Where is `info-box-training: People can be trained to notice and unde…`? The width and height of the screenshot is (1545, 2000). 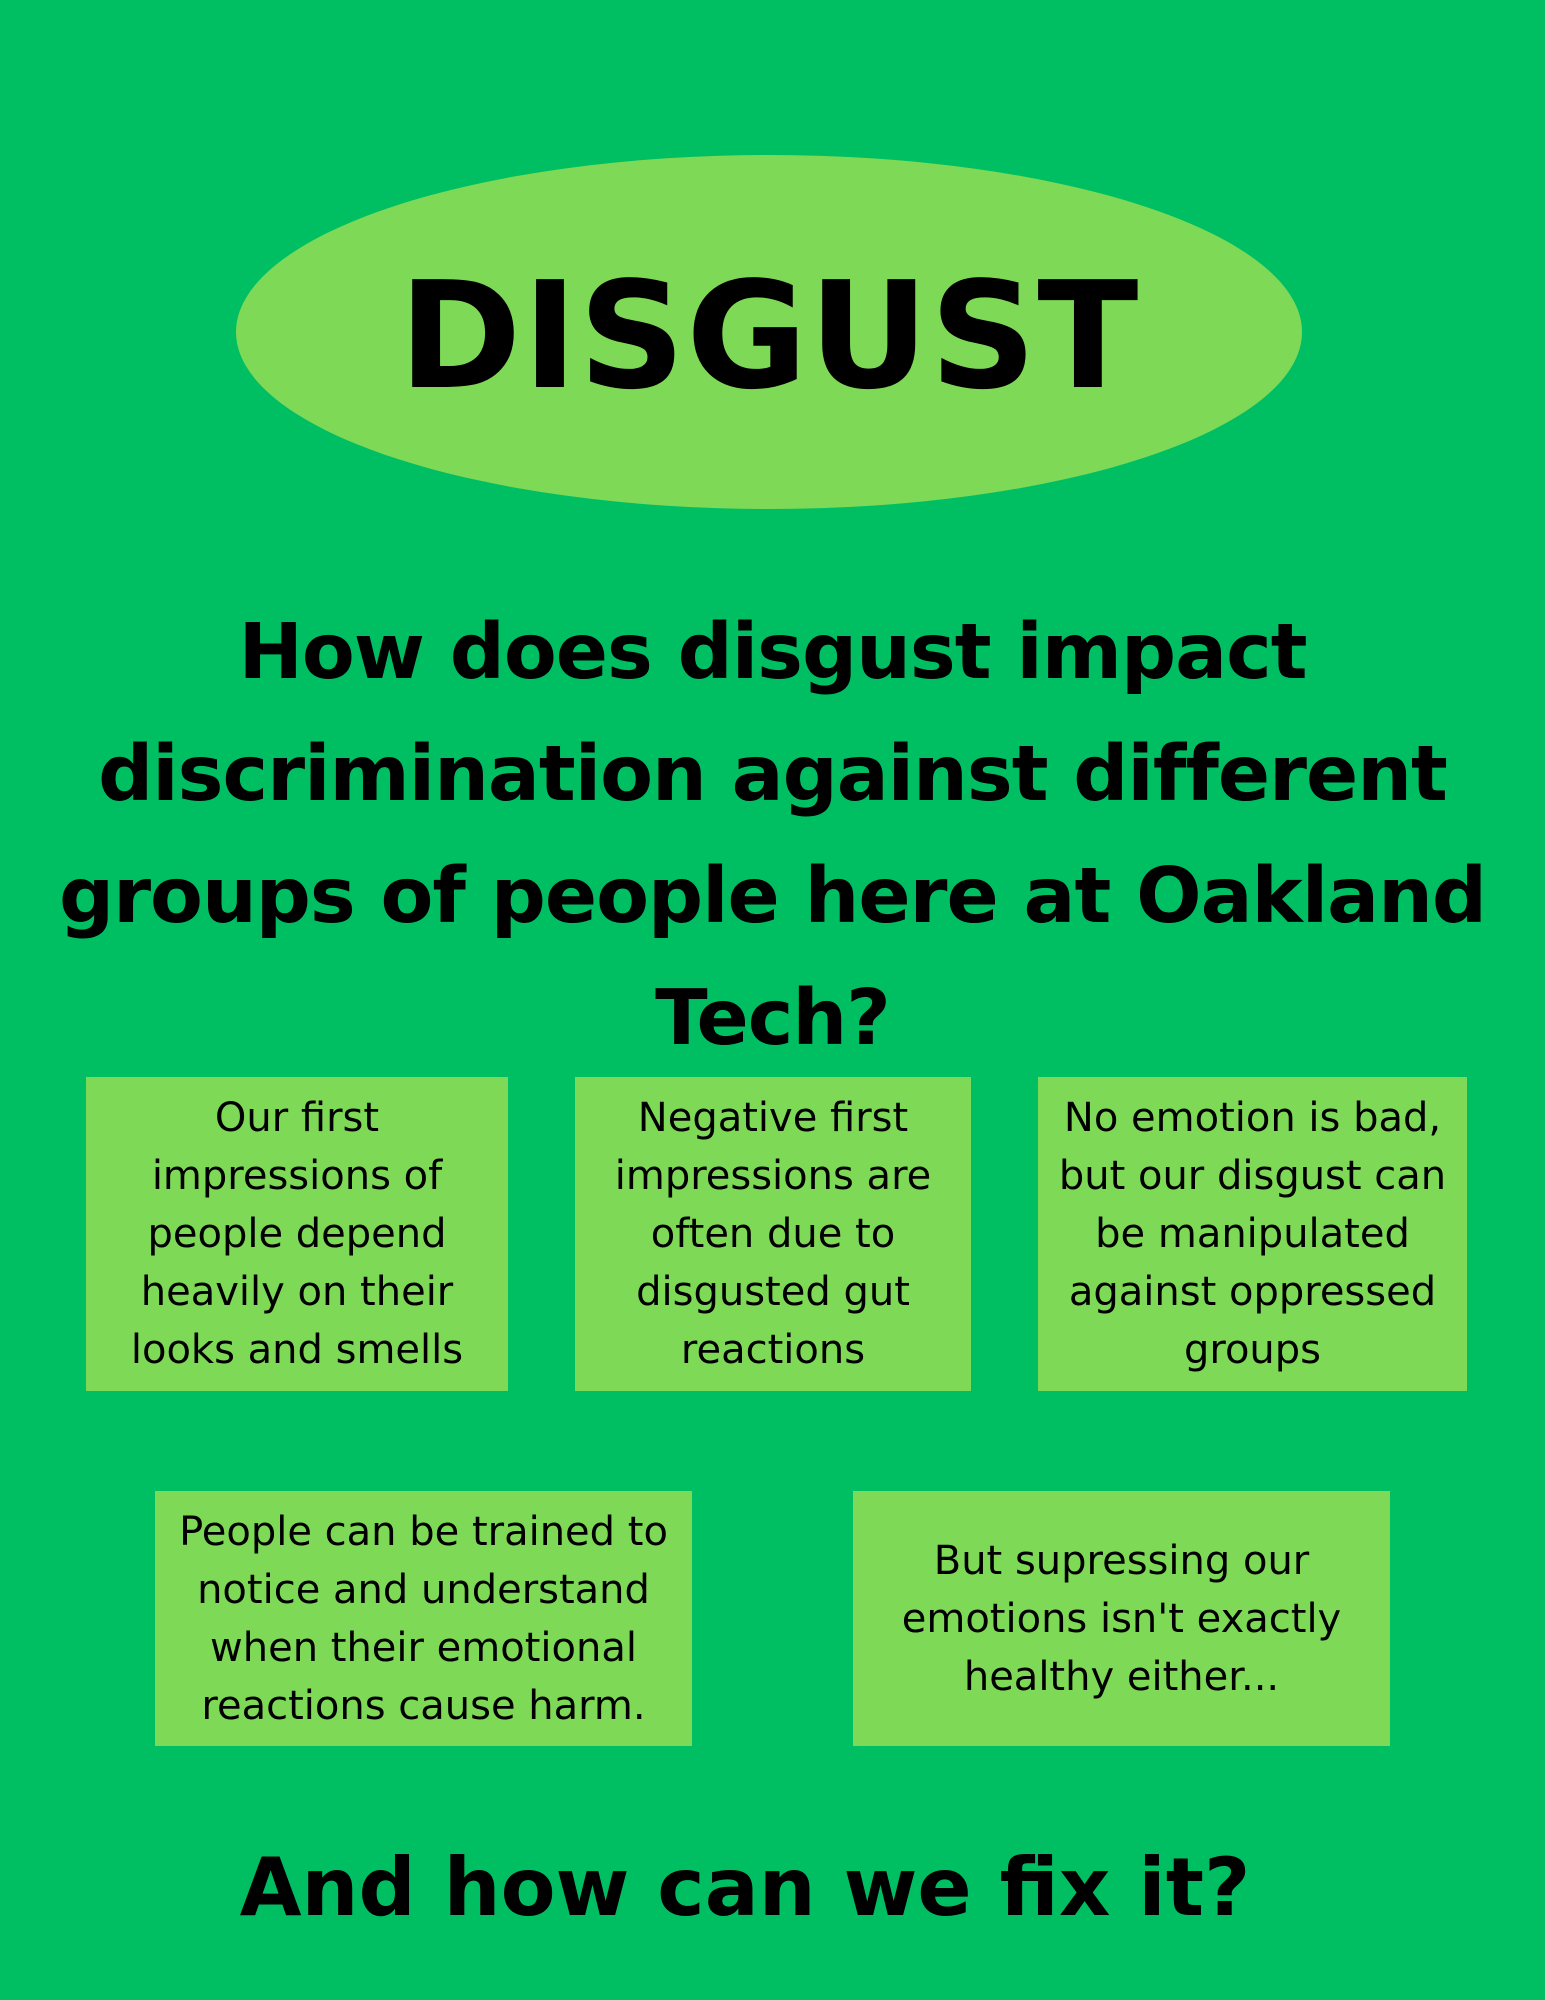
info-box-training: People can be trained to notice and unde… is located at coordinates (423, 1618).